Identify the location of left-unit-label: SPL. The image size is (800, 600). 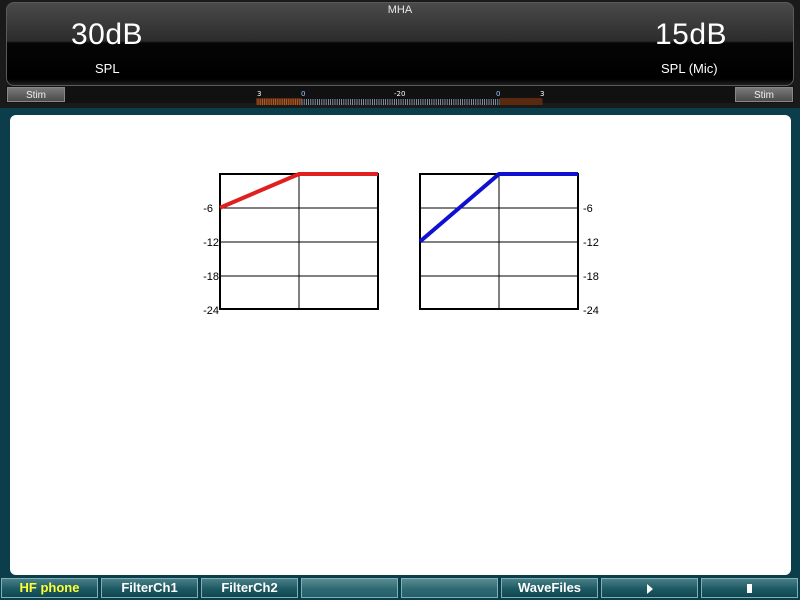
(107, 68).